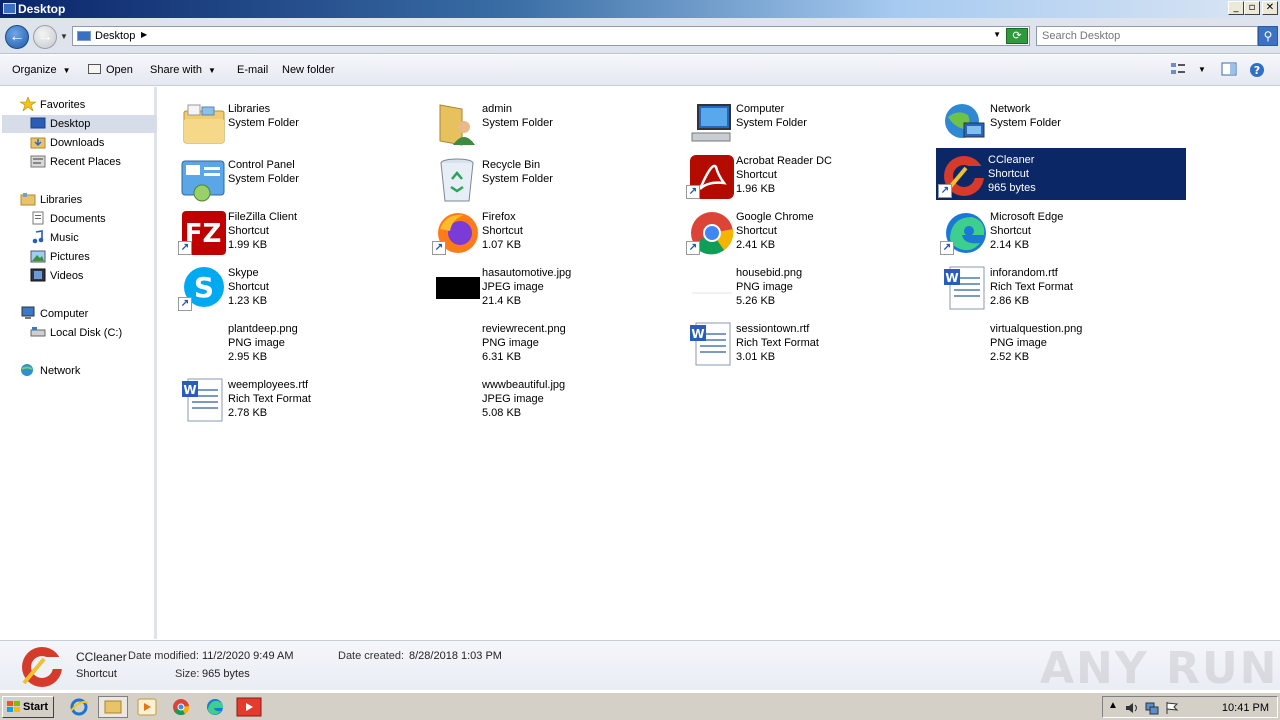  What do you see at coordinates (1142, 36) in the screenshot?
I see `search-input` at bounding box center [1142, 36].